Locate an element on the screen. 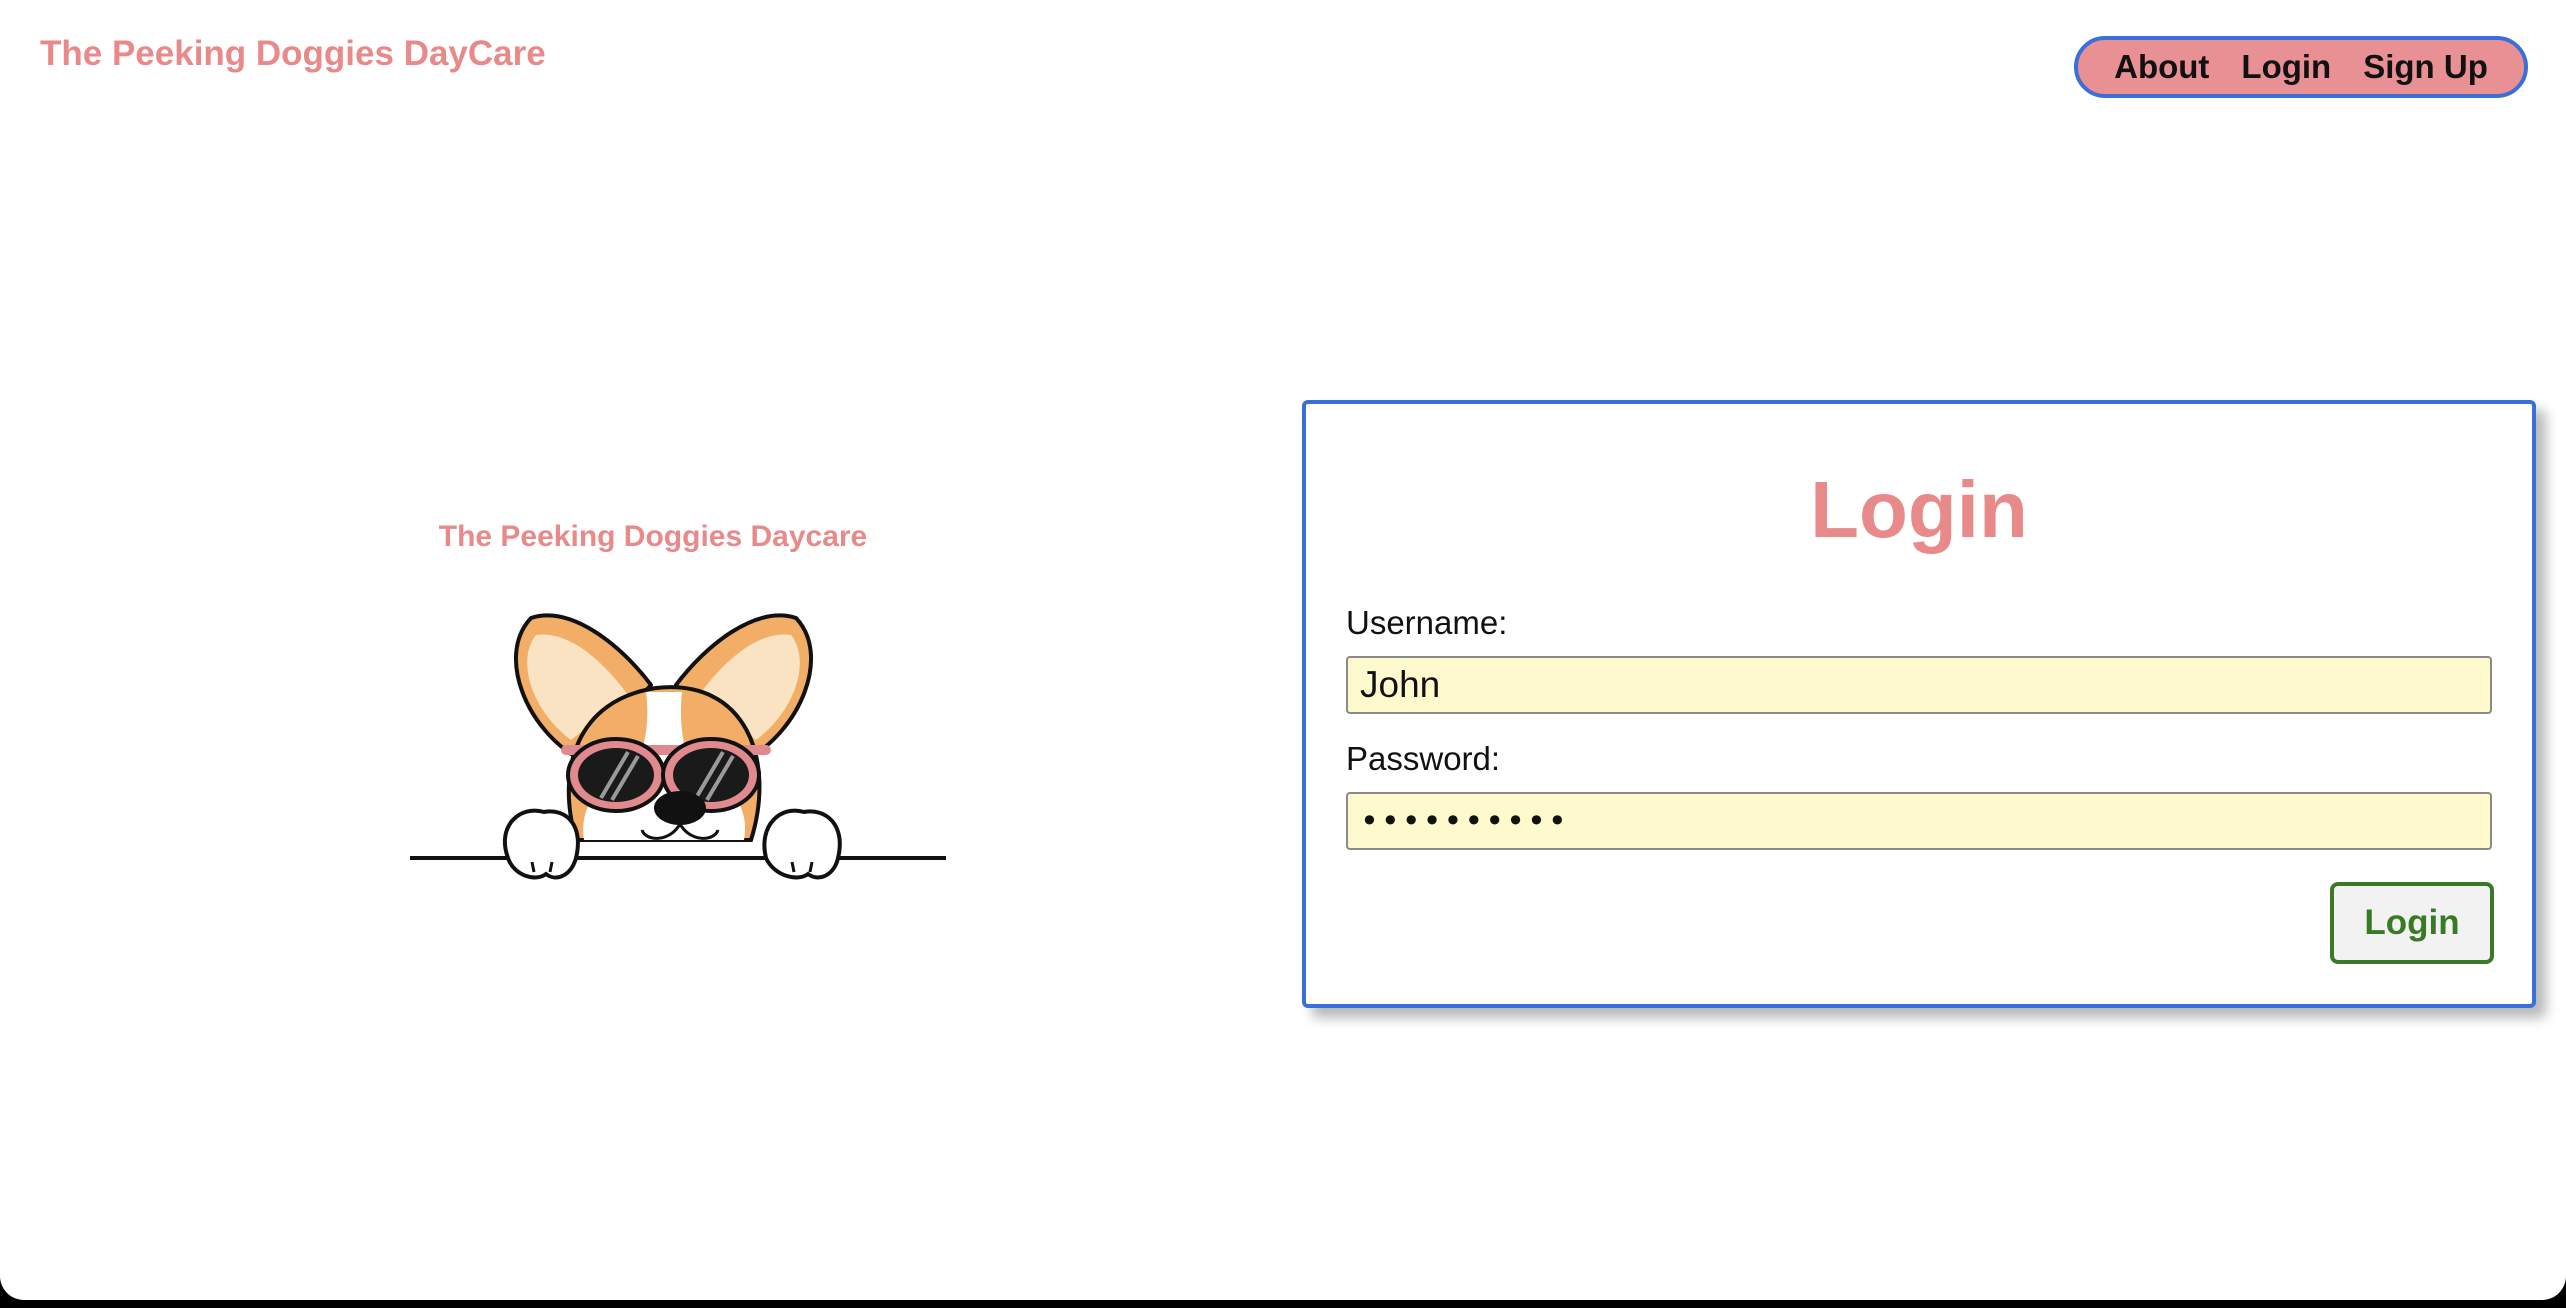  corgi-with-sunglasses-icon is located at coordinates (678, 746).